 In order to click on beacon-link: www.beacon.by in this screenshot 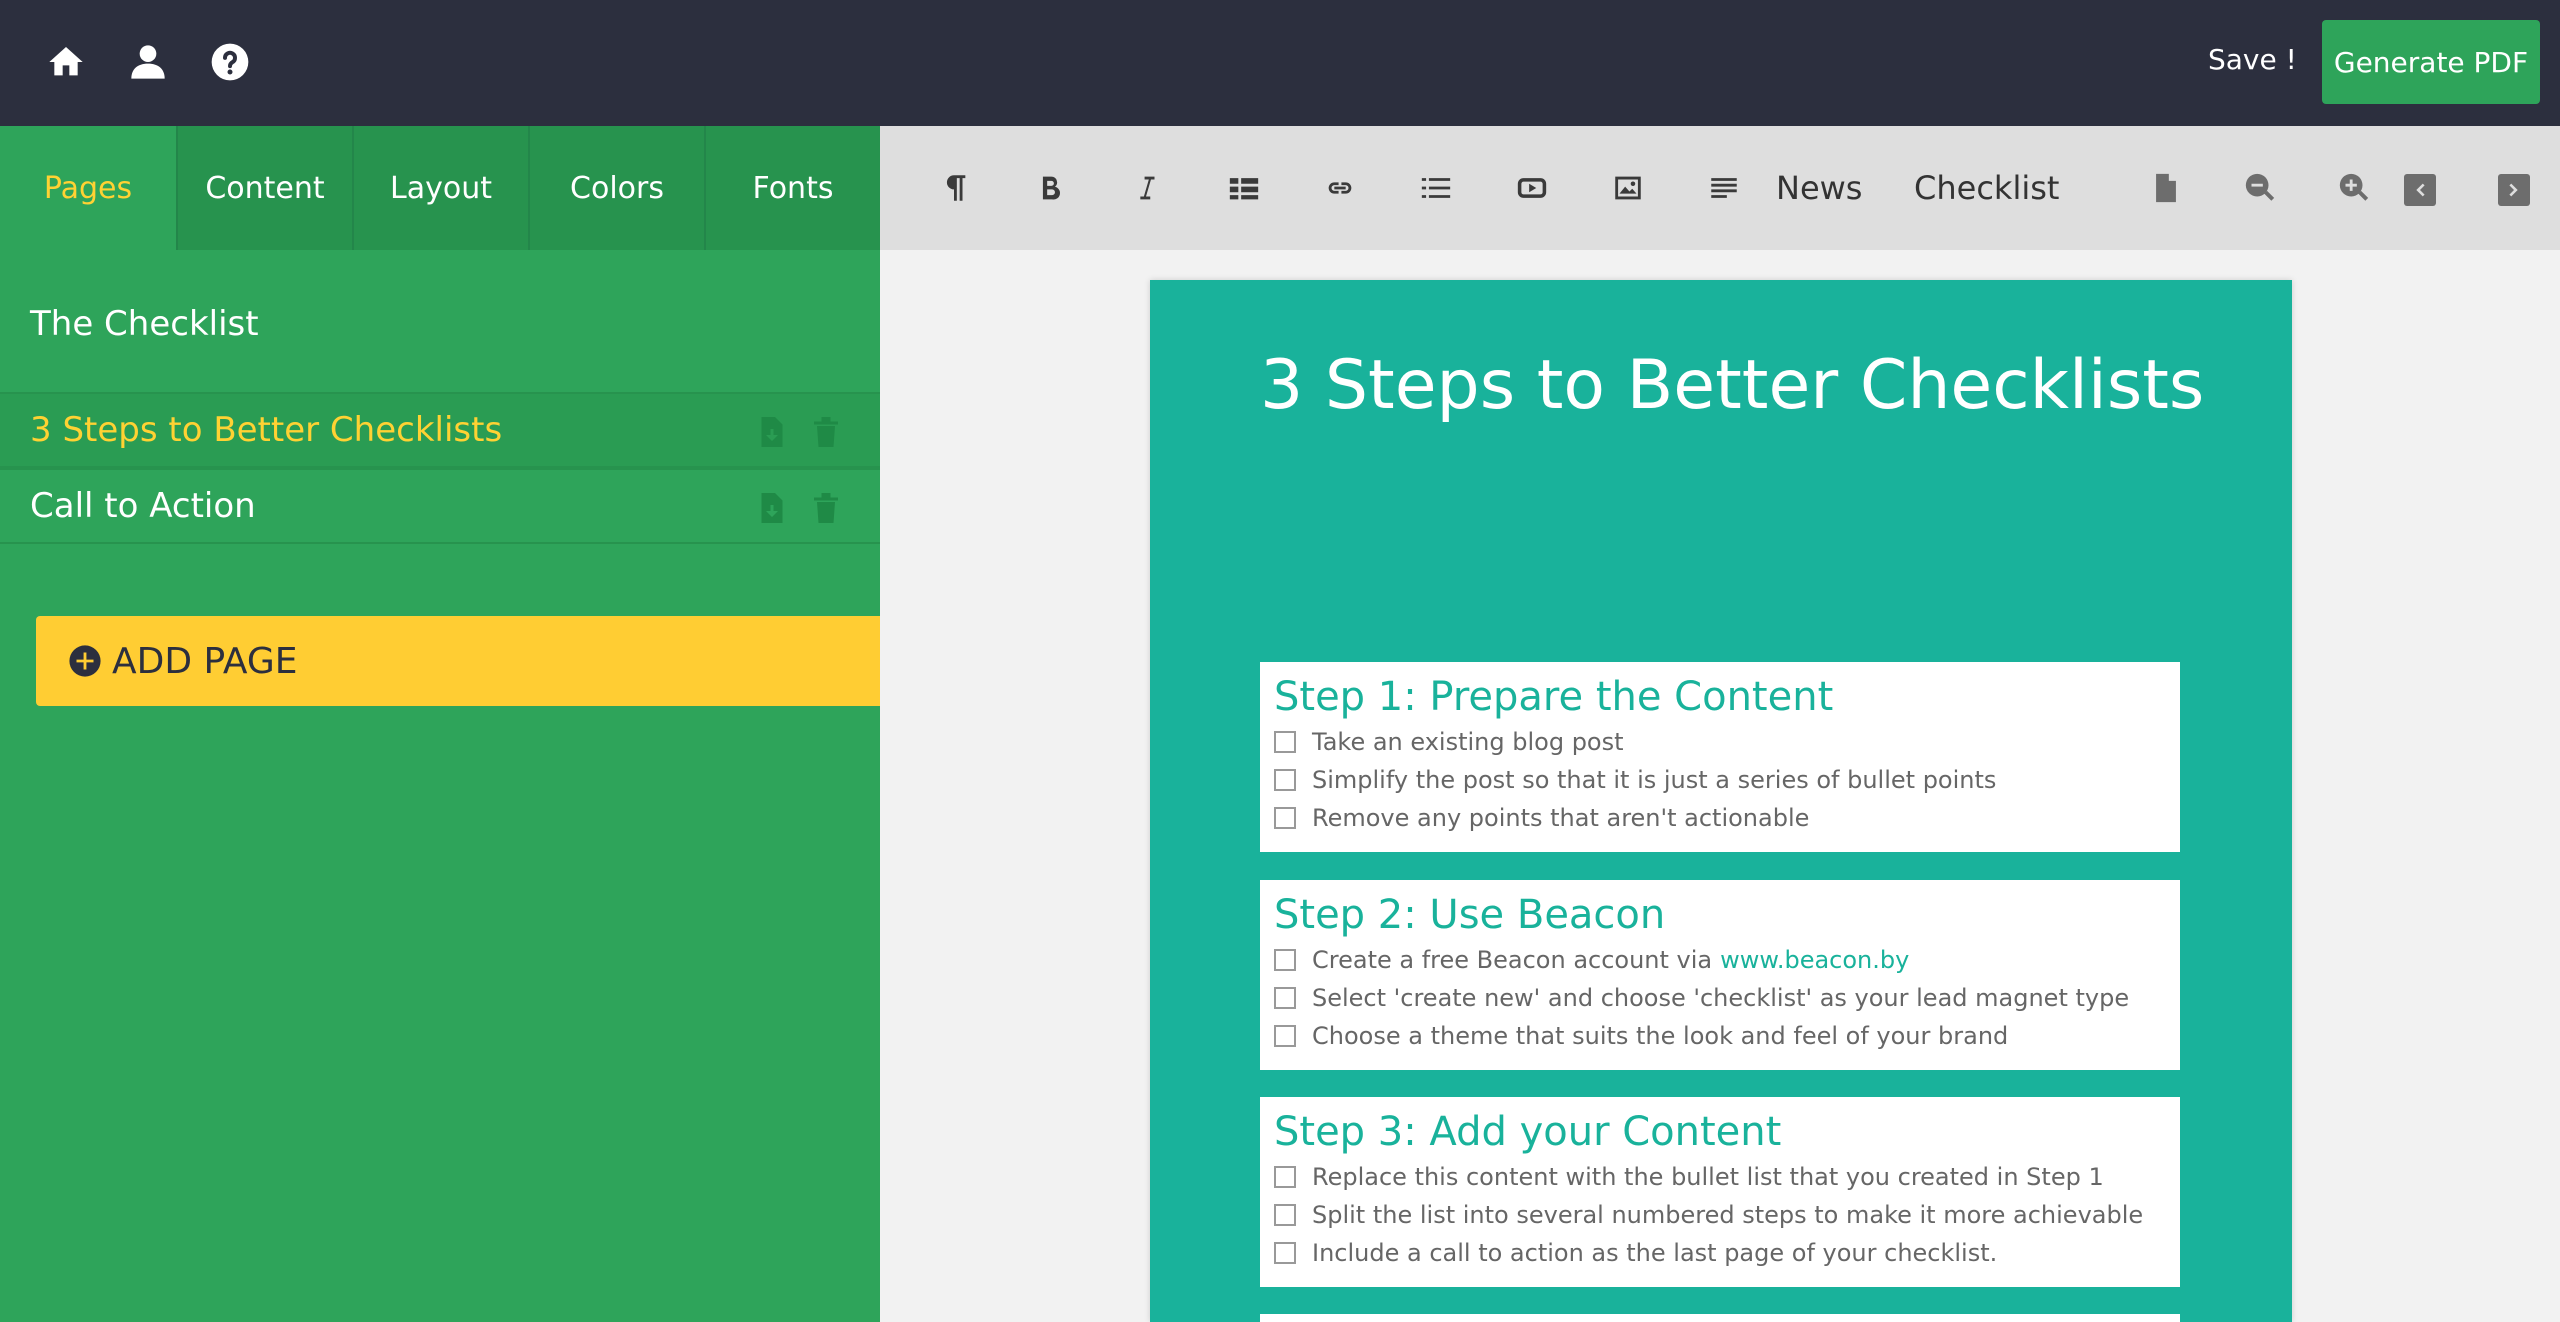, I will do `click(1814, 960)`.